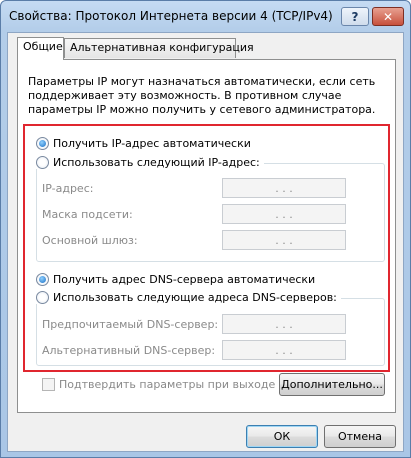 This screenshot has height=458, width=411. Describe the element at coordinates (42, 143) in the screenshot. I see `radio-ip-auto-button` at that location.